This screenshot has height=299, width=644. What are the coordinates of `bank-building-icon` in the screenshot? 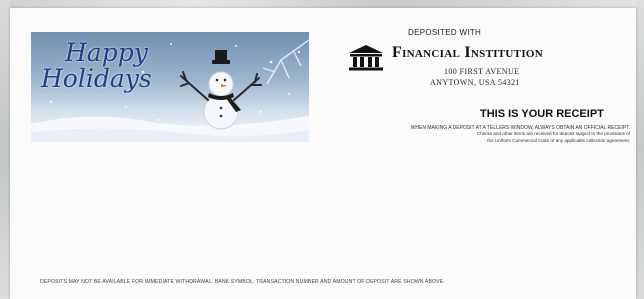 It's located at (366, 60).